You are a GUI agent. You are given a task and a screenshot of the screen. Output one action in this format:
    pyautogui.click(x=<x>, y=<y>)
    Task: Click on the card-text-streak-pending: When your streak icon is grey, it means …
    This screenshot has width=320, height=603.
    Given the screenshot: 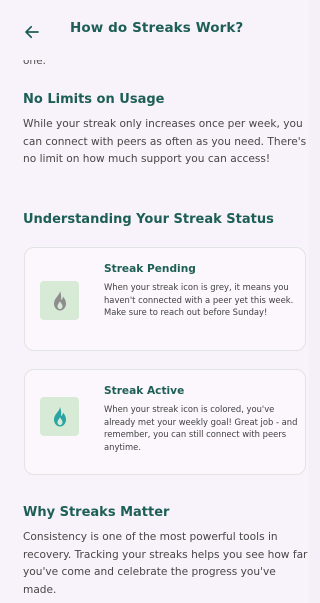 What is the action you would take?
    pyautogui.click(x=199, y=299)
    